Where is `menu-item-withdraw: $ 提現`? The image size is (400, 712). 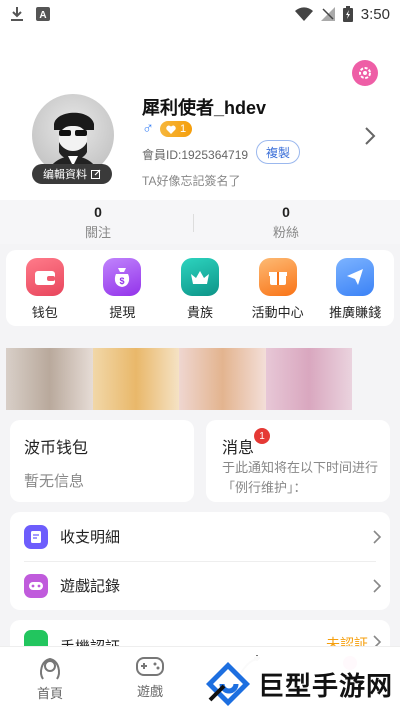
menu-item-withdraw: $ 提現 is located at coordinates (123, 288).